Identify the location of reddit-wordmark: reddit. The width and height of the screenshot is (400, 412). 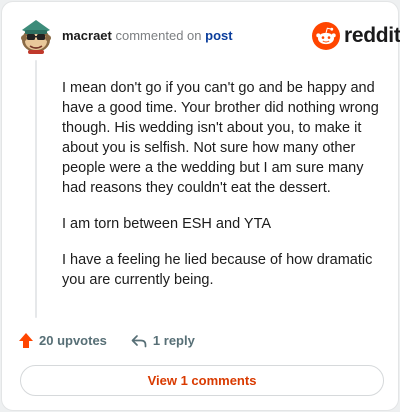
(372, 35).